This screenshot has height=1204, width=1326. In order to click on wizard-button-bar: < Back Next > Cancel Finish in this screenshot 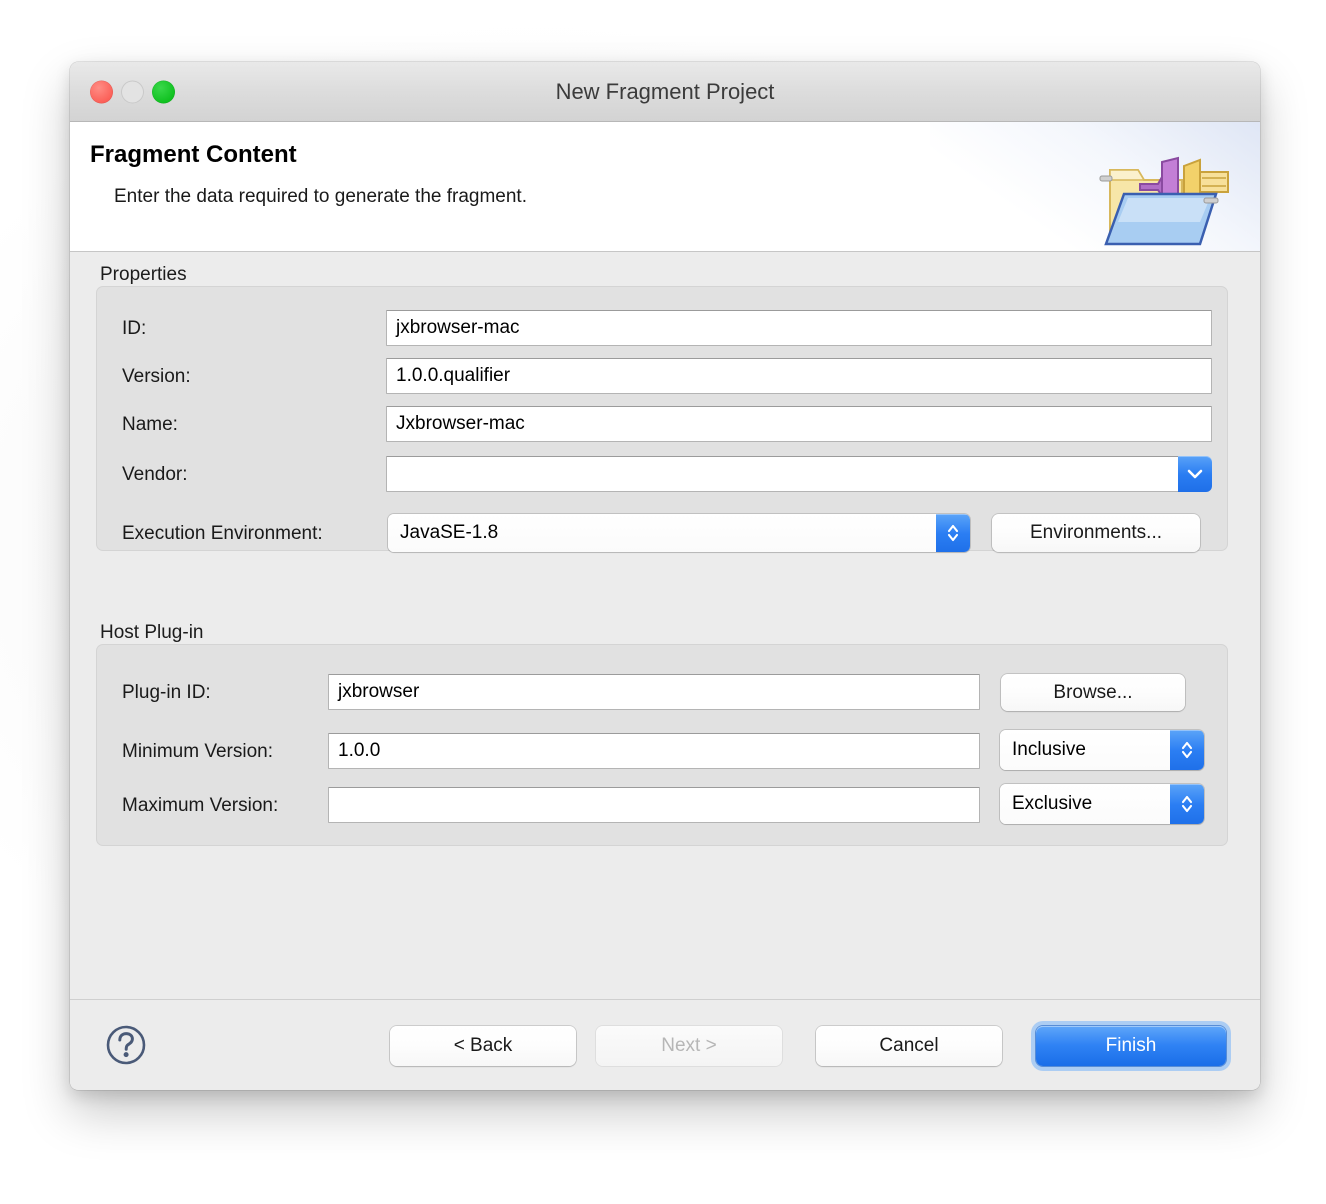, I will do `click(665, 1044)`.